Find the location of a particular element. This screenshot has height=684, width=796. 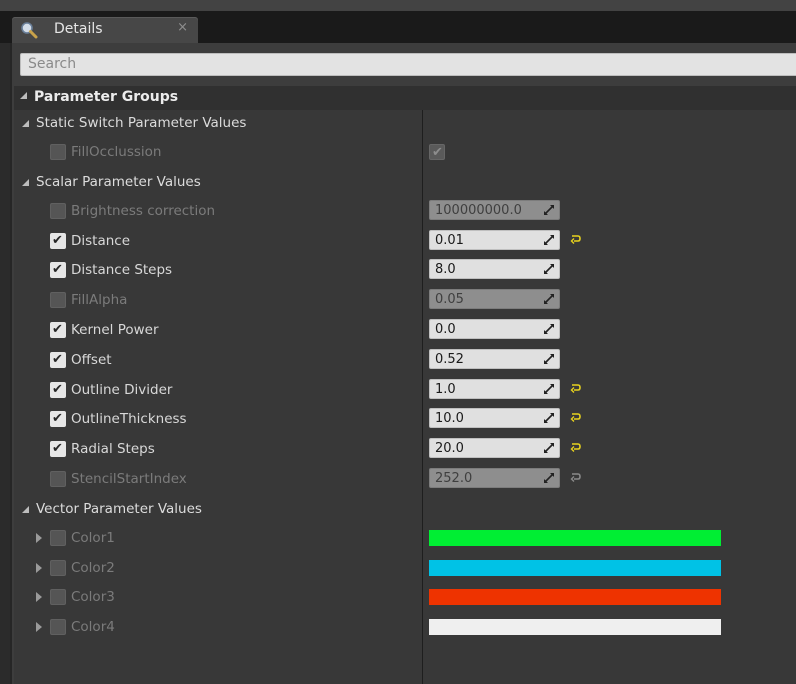

window-top-bar is located at coordinates (398, 5).